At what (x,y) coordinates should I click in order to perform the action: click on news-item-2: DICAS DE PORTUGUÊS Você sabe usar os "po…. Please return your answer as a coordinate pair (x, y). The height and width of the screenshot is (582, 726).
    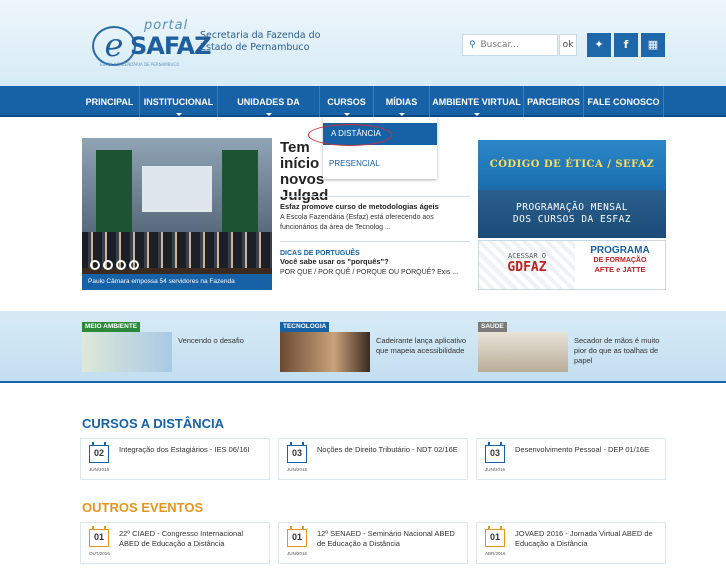
    Looking at the image, I should click on (375, 264).